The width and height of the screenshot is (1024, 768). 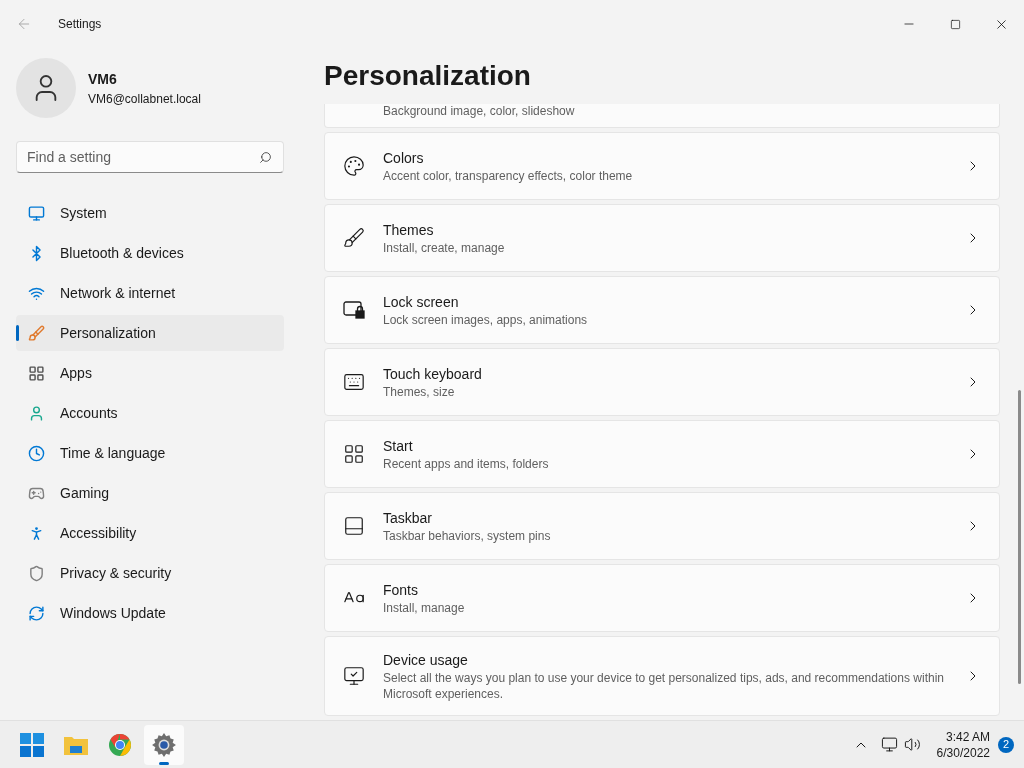 I want to click on palette-icon, so click(x=354, y=166).